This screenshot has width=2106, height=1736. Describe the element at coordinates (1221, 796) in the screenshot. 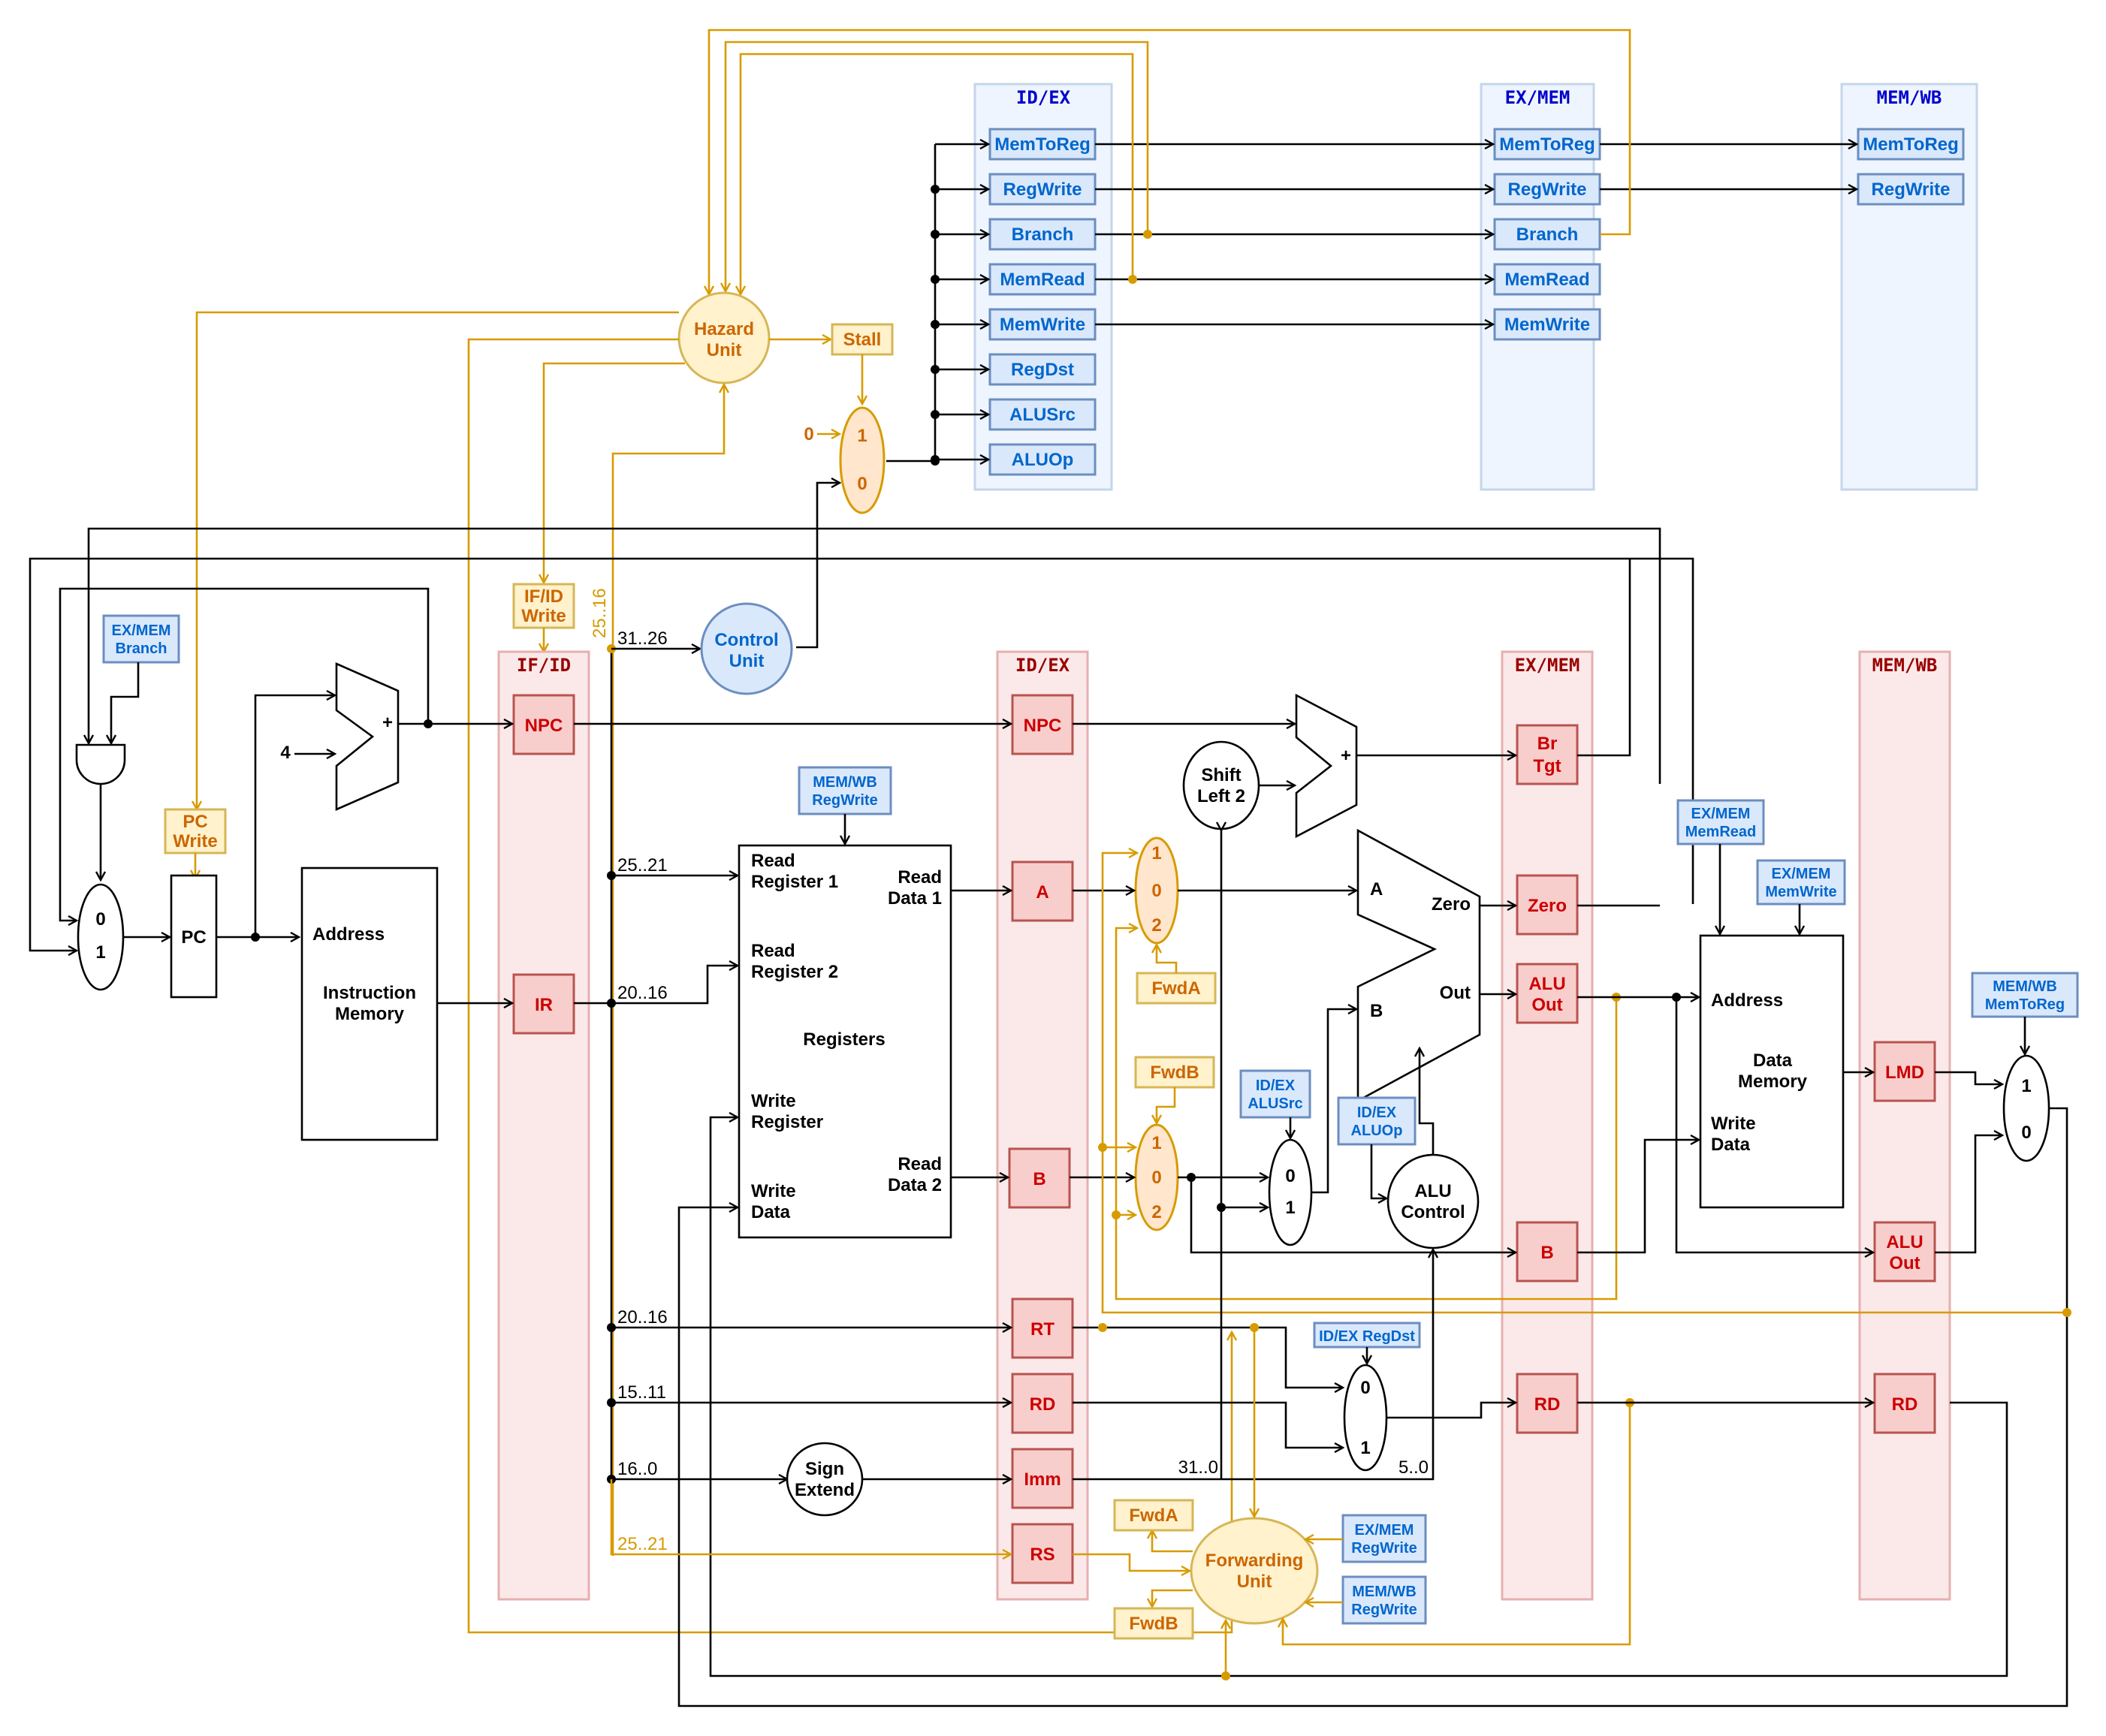

I see `shift-left-label-2: Left 2` at that location.